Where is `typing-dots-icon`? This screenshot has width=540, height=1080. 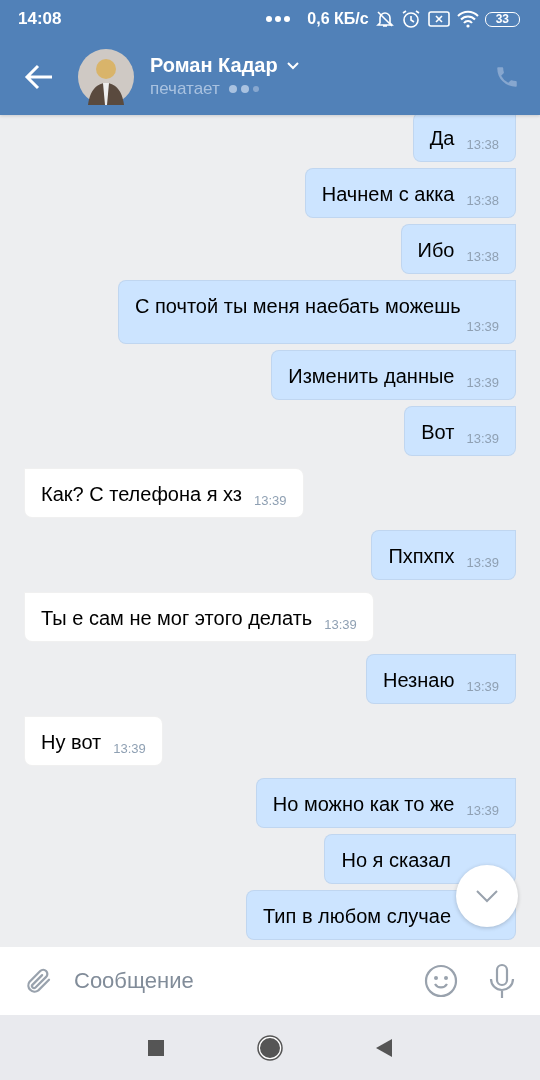 typing-dots-icon is located at coordinates (244, 89).